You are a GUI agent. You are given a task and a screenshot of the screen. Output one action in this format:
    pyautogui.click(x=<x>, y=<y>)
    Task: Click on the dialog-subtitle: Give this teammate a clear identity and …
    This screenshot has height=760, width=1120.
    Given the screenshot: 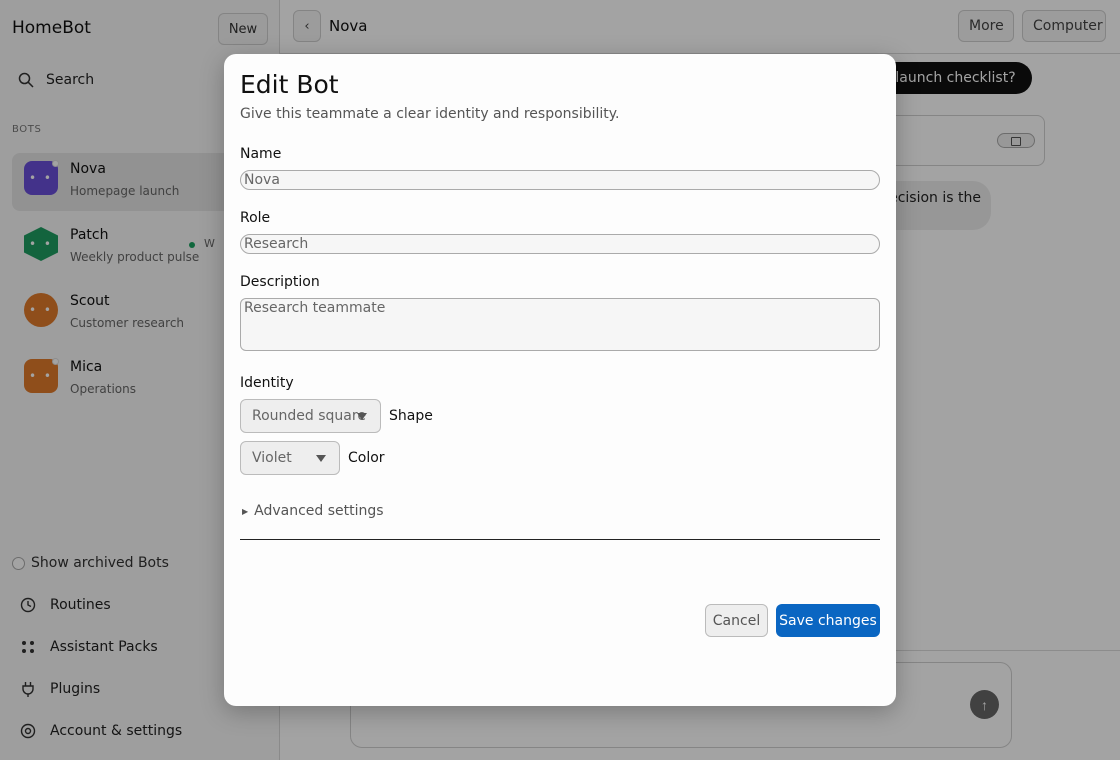 What is the action you would take?
    pyautogui.click(x=430, y=114)
    